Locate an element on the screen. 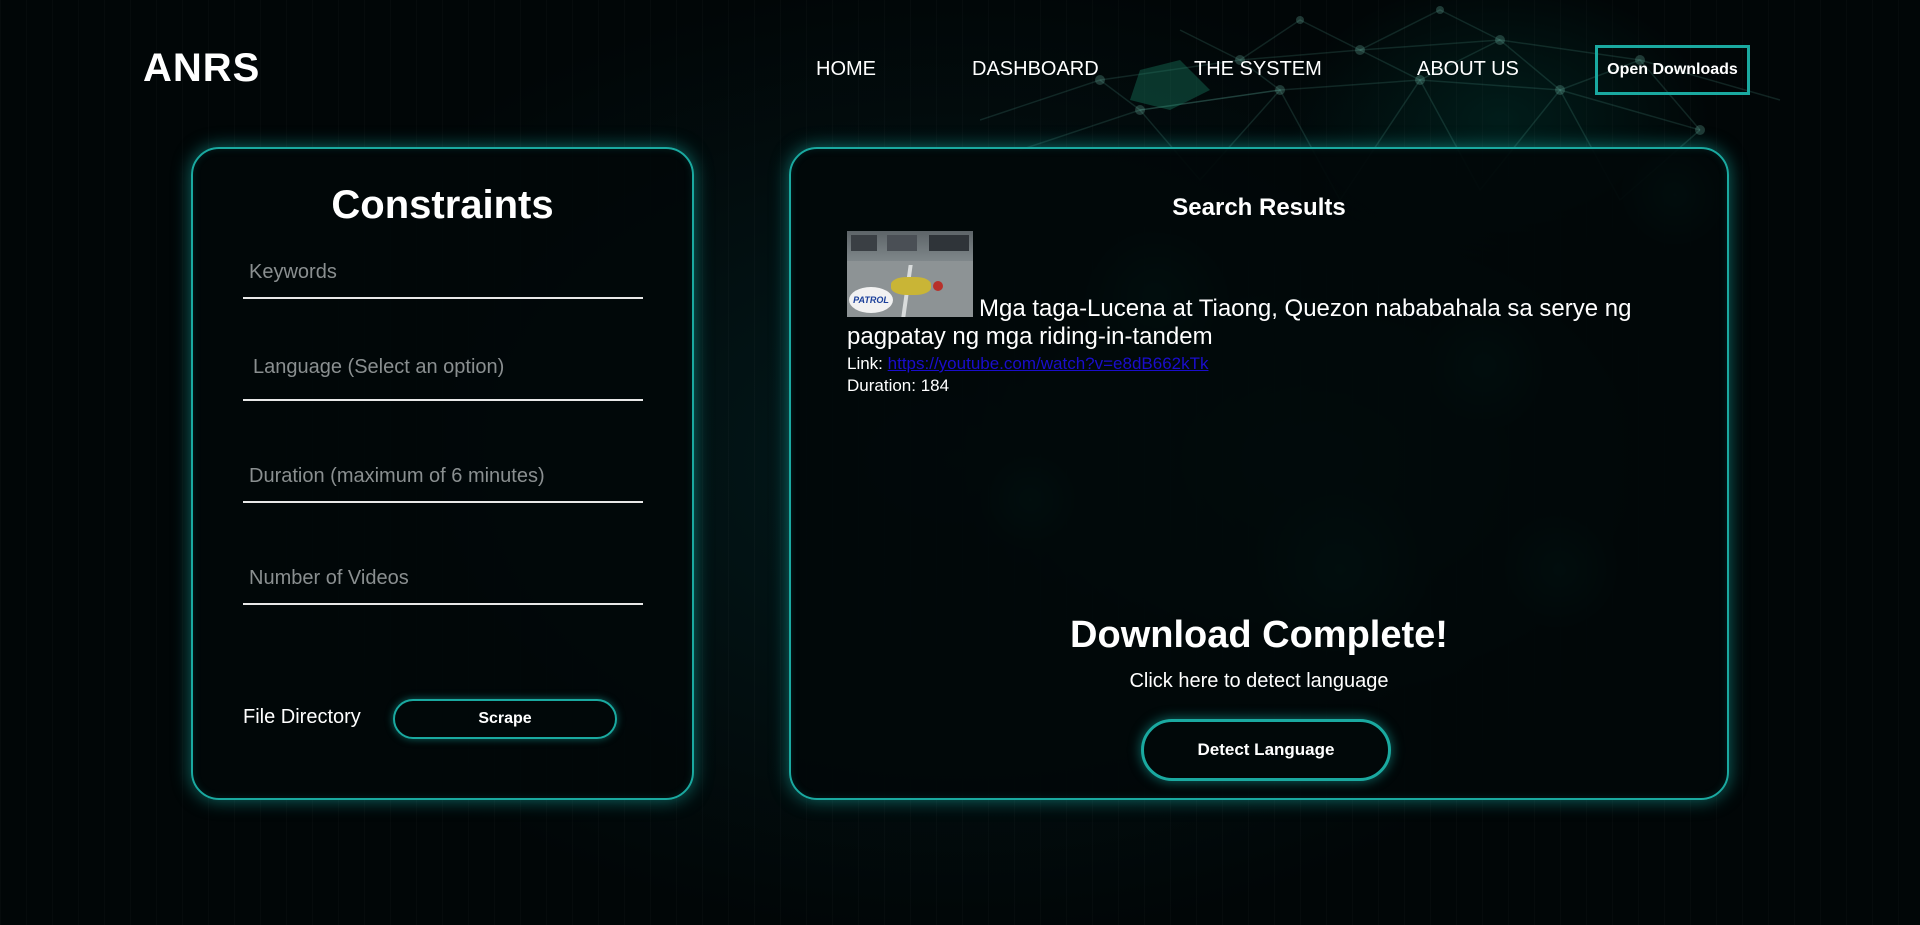 The width and height of the screenshot is (1920, 925). keywords-input: Keywords is located at coordinates (443, 273).